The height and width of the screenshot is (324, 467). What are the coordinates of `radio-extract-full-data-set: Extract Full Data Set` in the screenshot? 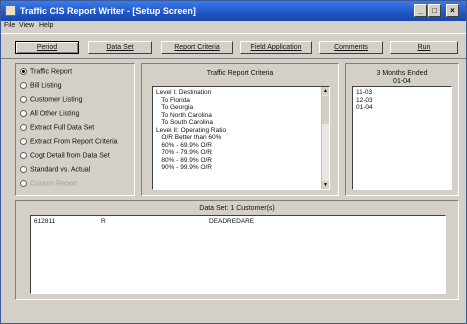 It's located at (57, 129).